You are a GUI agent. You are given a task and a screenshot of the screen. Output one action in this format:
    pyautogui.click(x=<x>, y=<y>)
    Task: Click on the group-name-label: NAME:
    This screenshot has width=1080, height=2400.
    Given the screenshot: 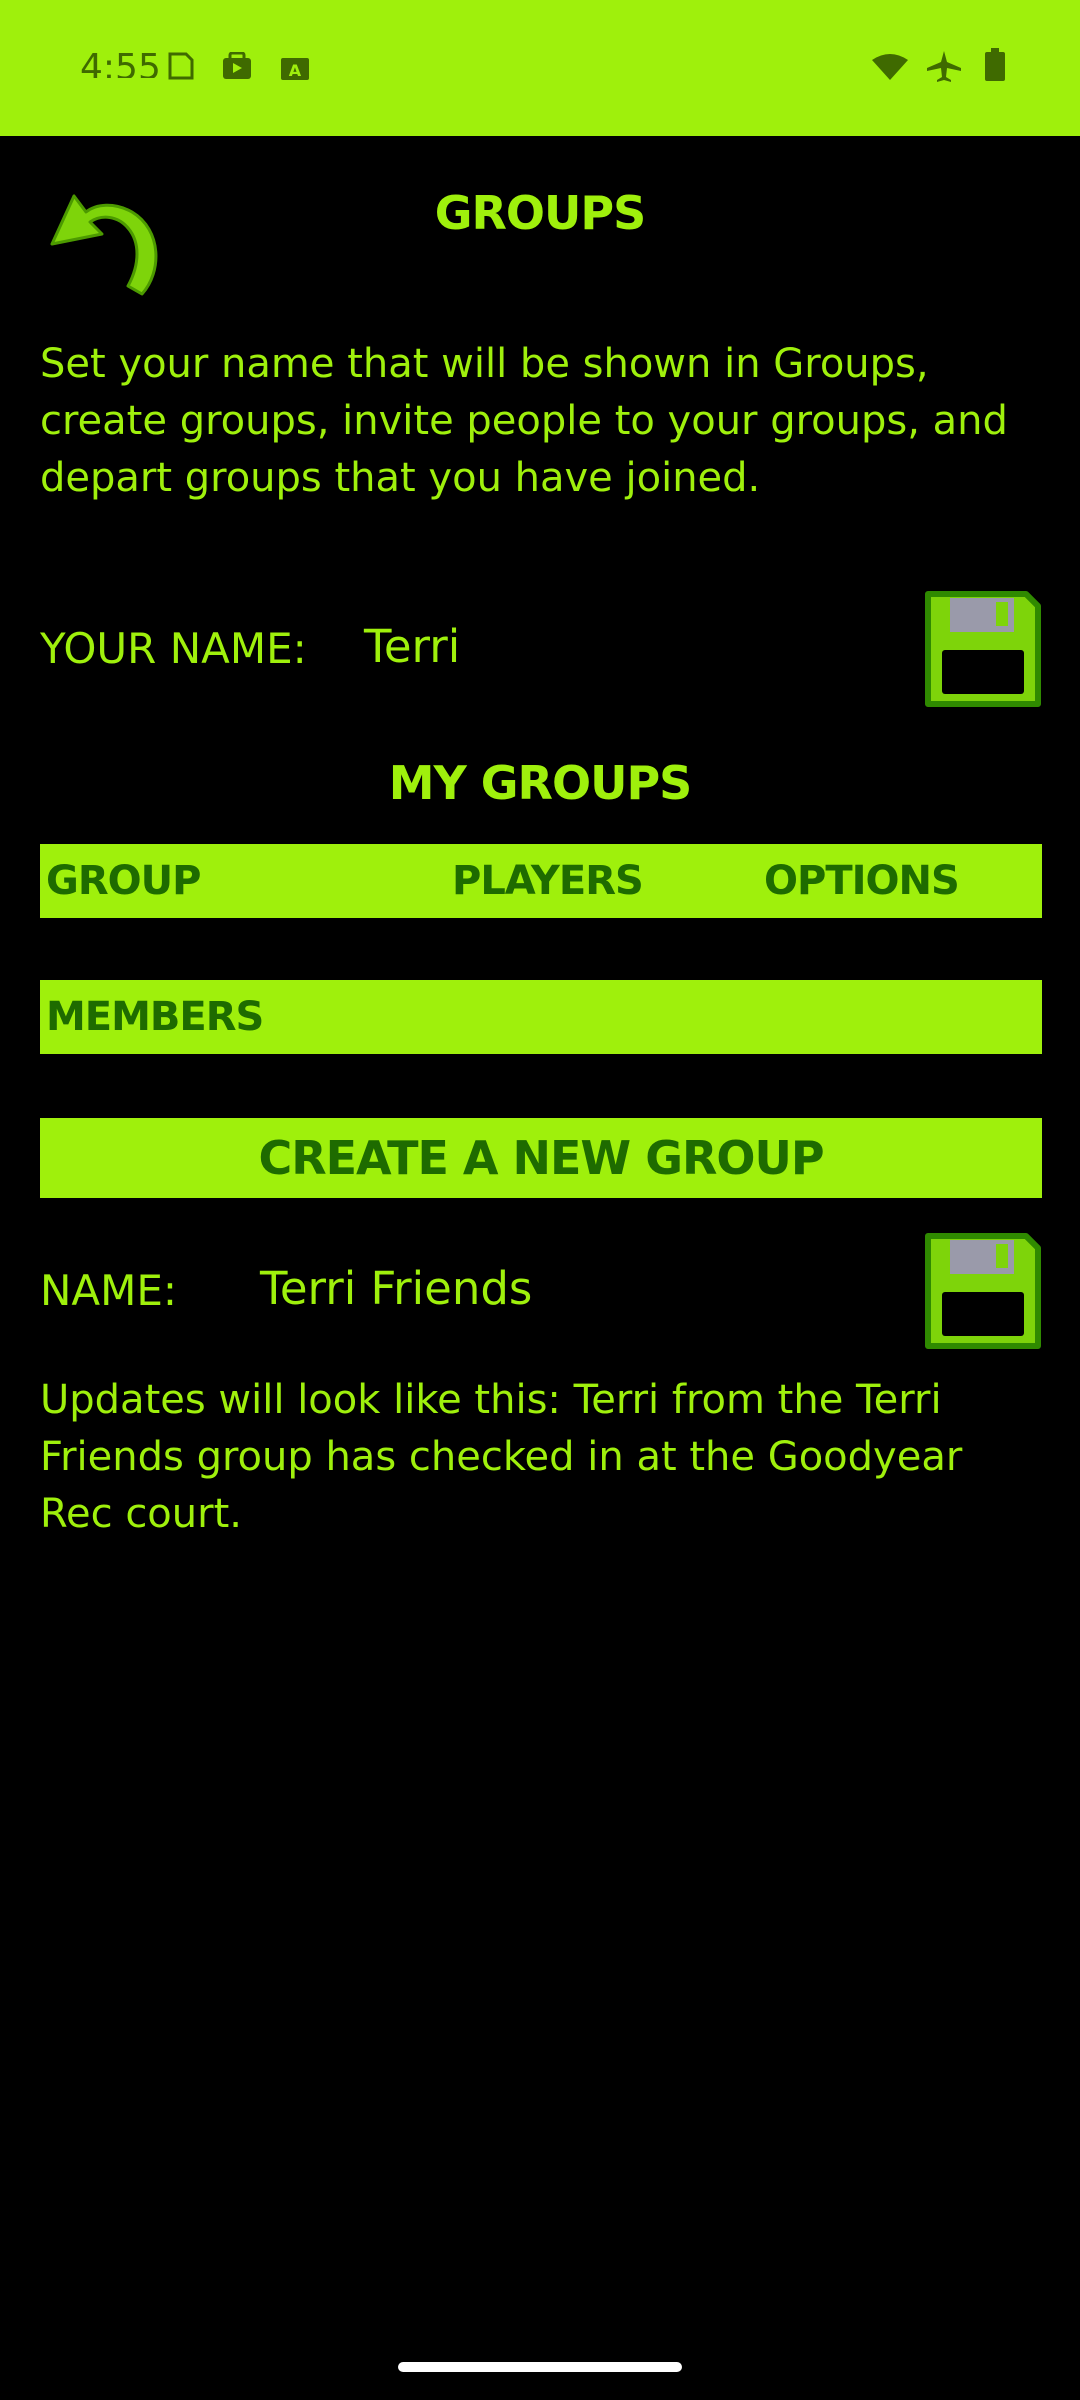 What is the action you would take?
    pyautogui.click(x=109, y=1290)
    